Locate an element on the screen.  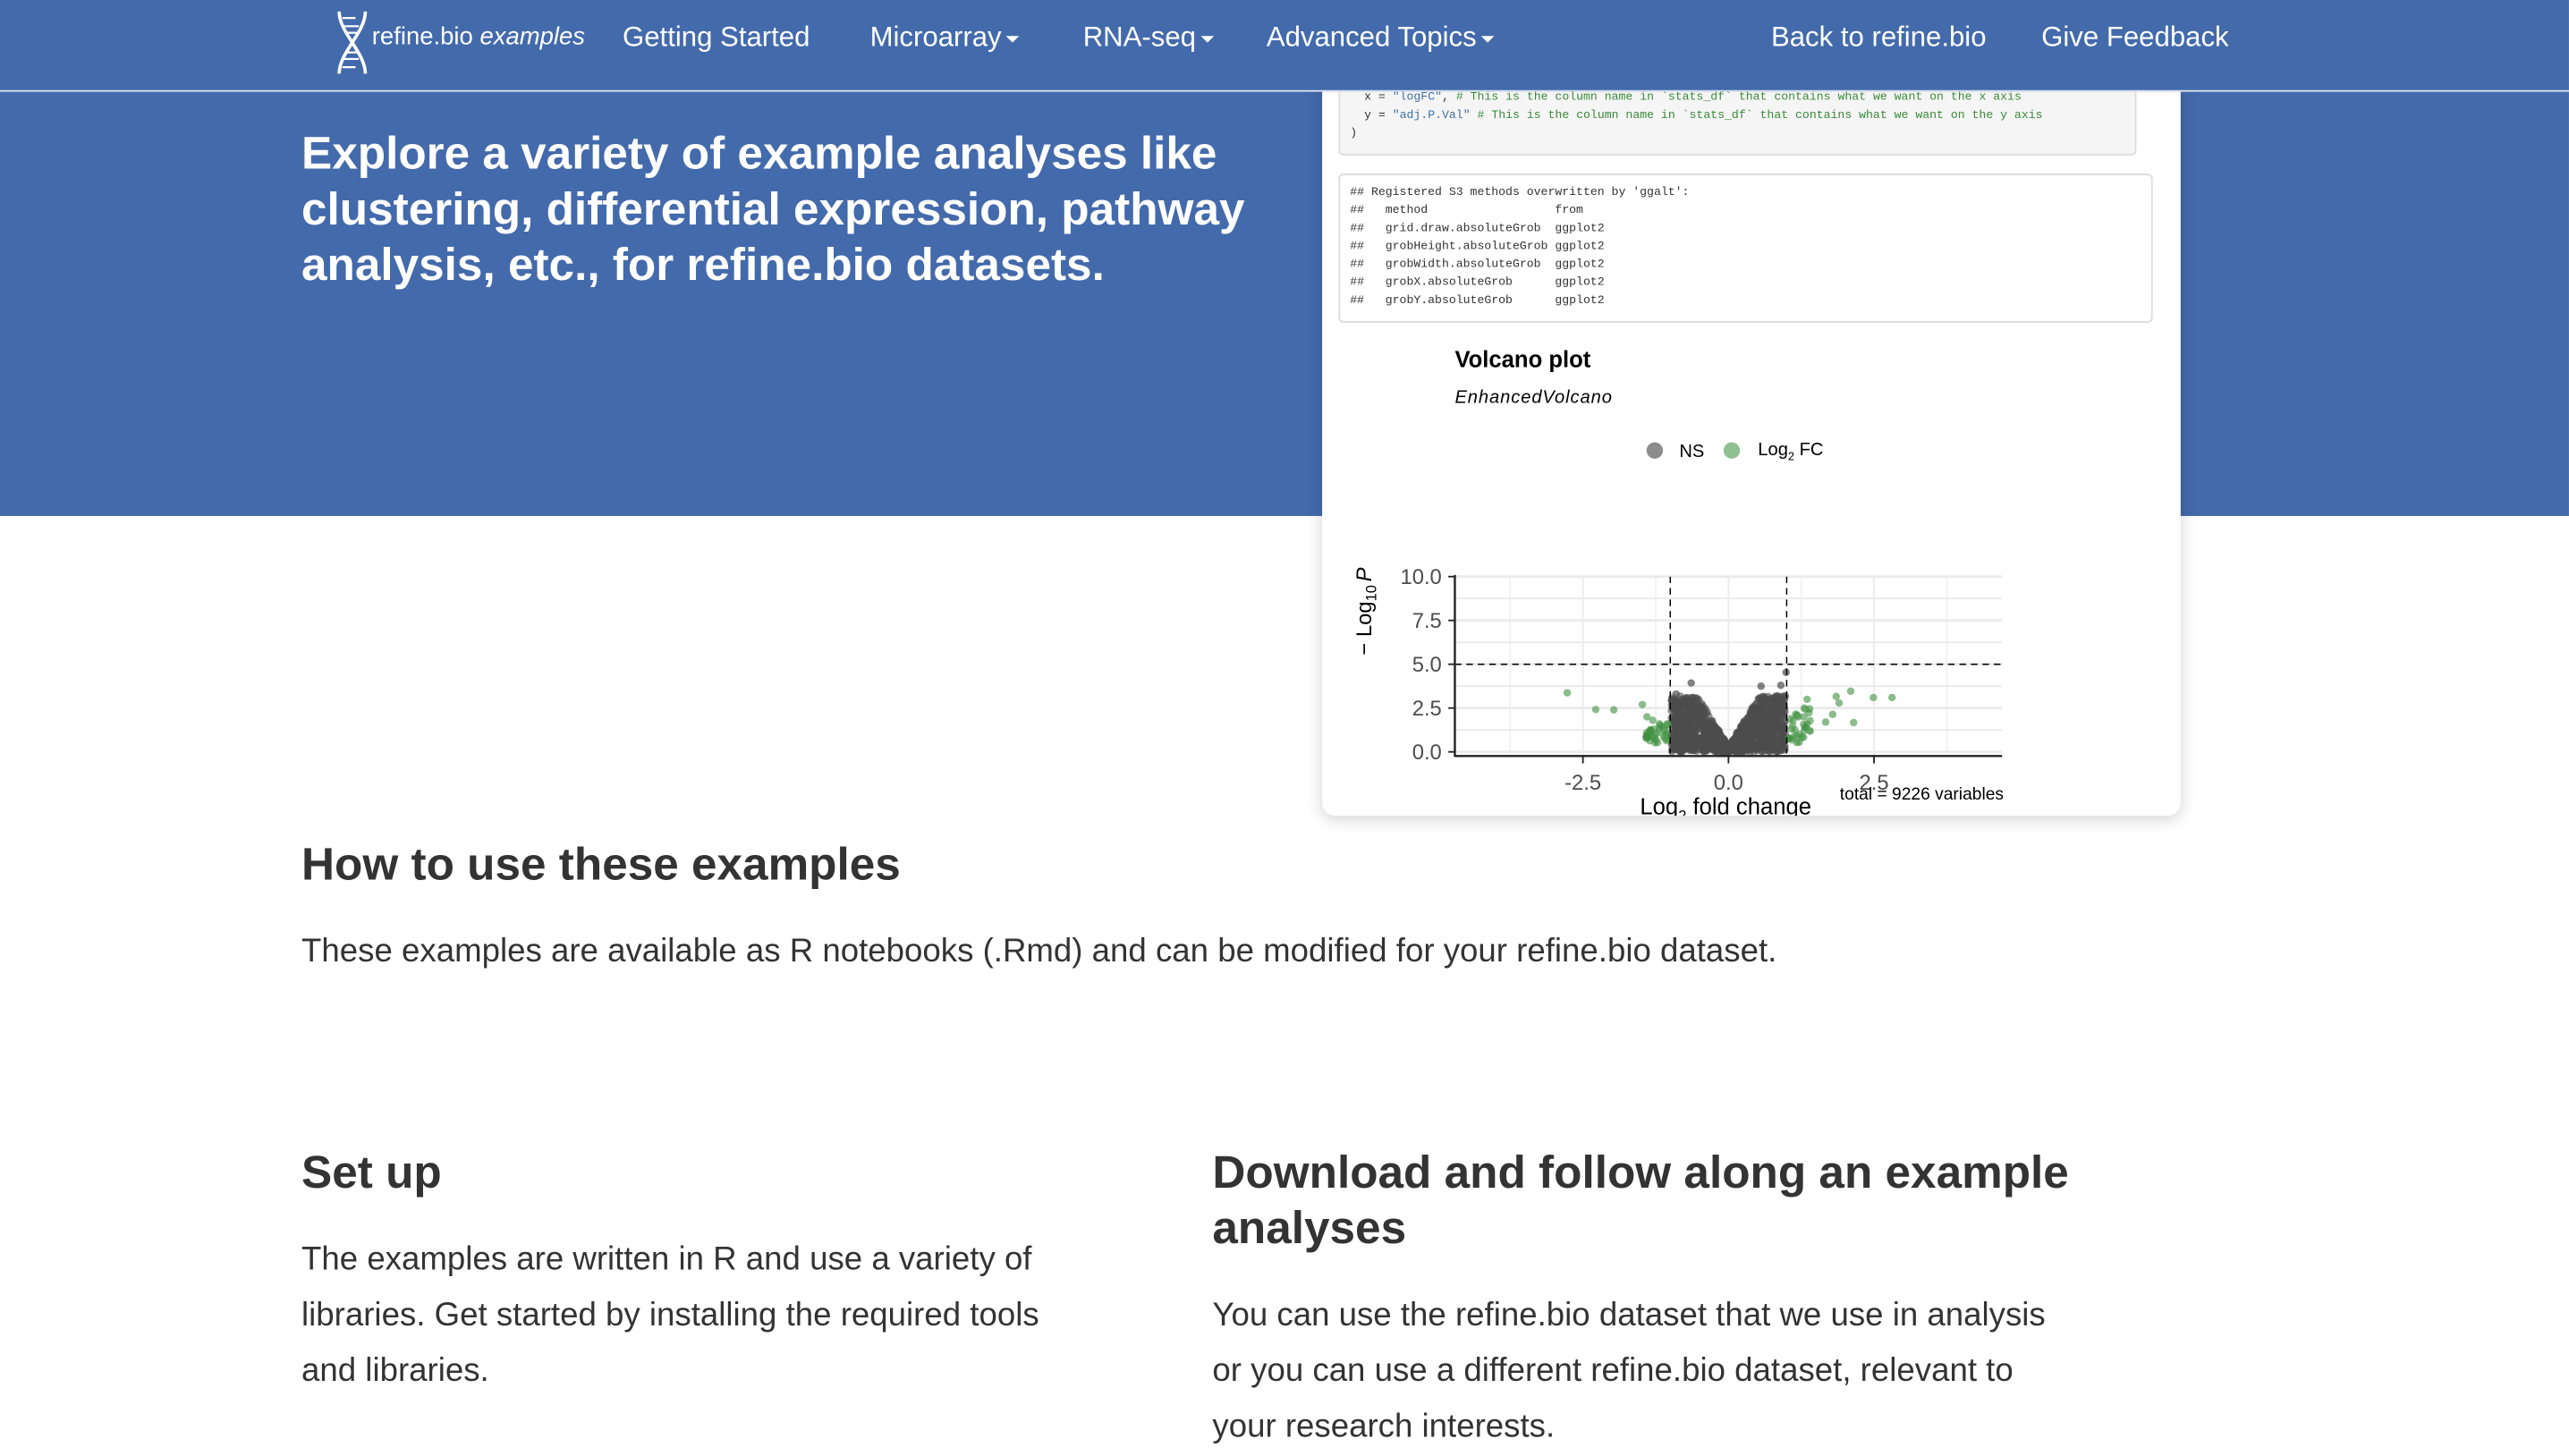
nav-microarray-dropdown: Microarray is located at coordinates (945, 38).